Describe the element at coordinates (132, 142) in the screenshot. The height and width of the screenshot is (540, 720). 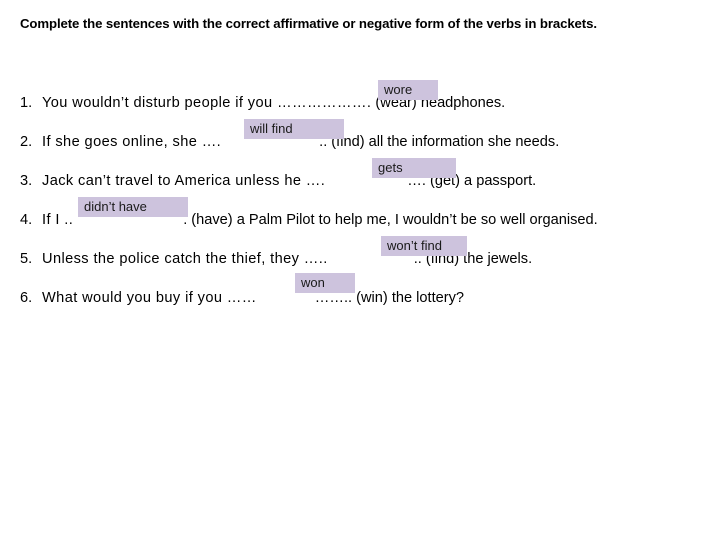
I see `sentence-prefix: If she goes online, she ….` at that location.